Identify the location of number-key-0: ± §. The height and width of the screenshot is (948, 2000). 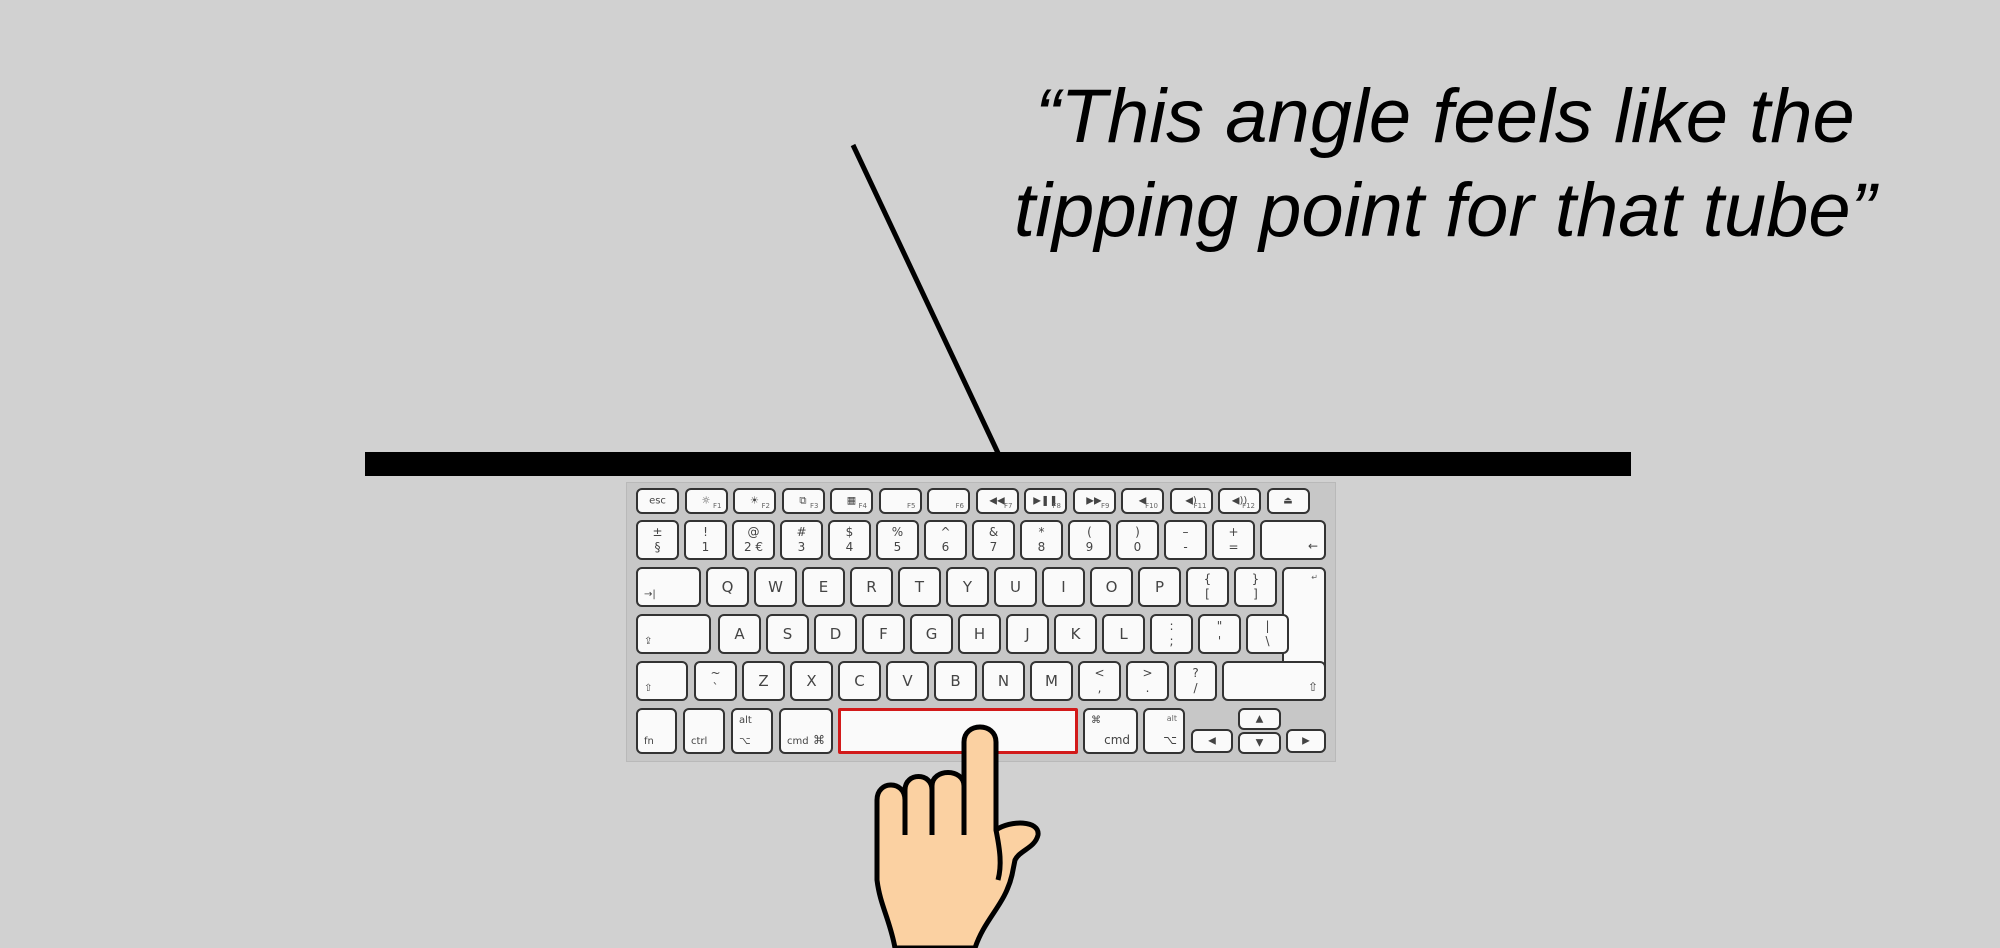
(657, 540).